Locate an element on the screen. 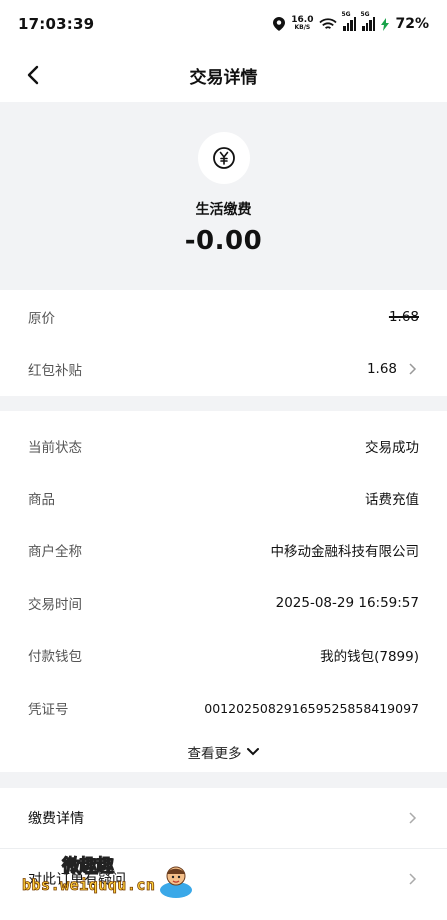 Image resolution: width=447 pixels, height=920 pixels. signal-label-2: 5G is located at coordinates (365, 14).